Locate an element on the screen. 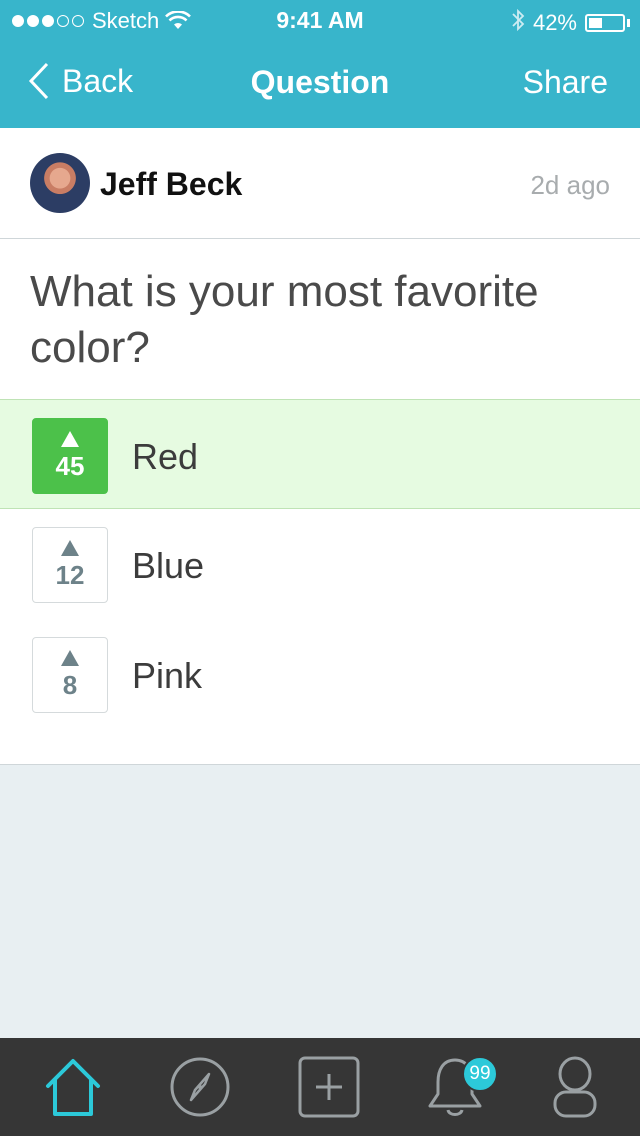 The height and width of the screenshot is (1136, 640). vote-count: 12 is located at coordinates (70, 574).